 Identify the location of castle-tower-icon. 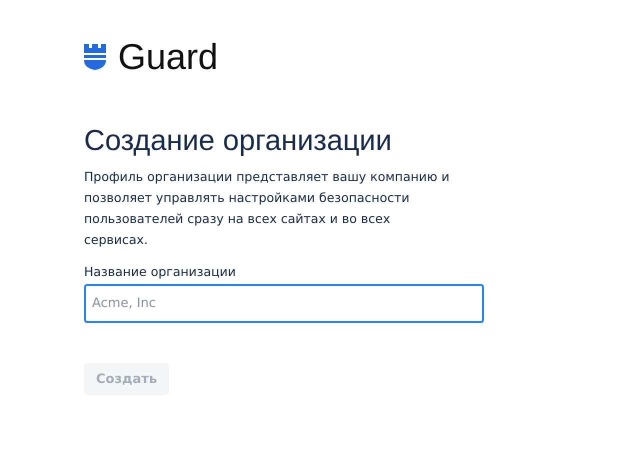
(95, 57).